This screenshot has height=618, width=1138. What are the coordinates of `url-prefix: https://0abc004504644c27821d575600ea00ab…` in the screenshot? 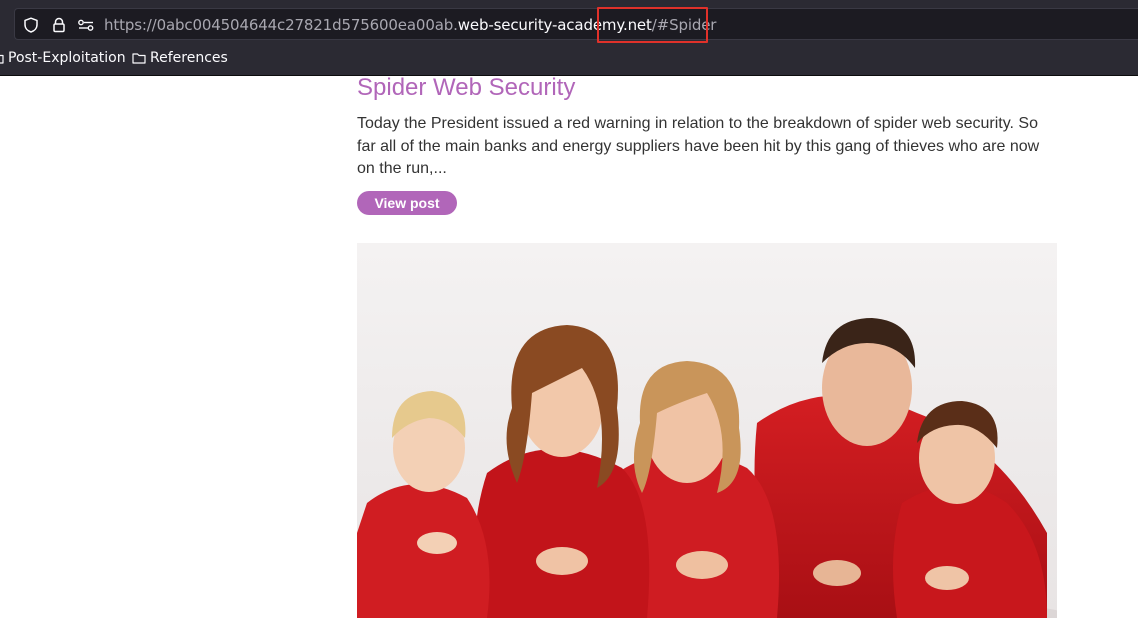 It's located at (281, 25).